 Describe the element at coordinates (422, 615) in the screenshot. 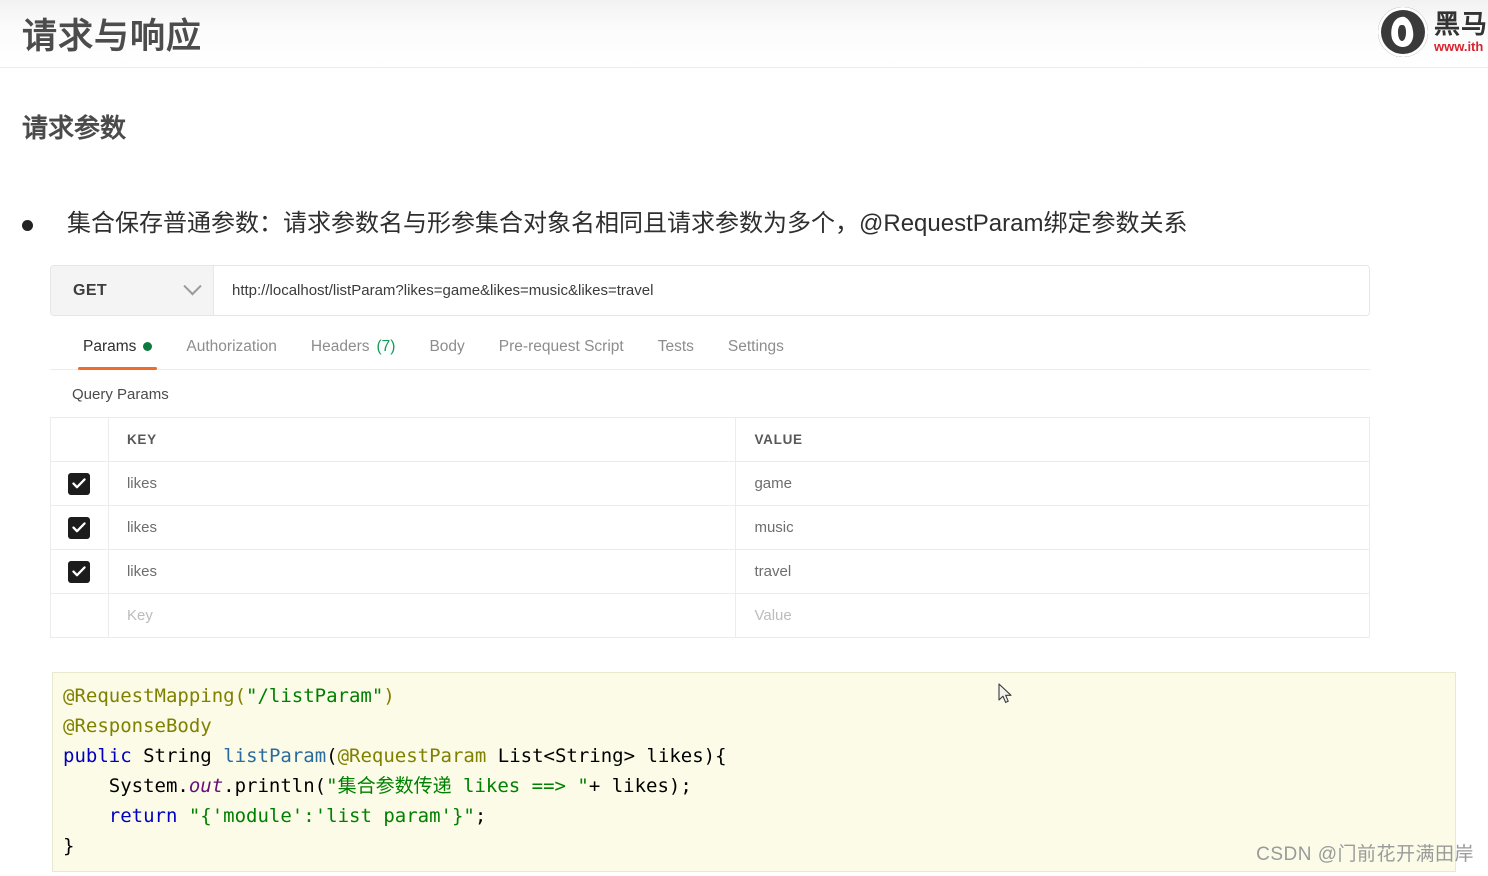

I see `empty-row-key-cell: Key` at that location.